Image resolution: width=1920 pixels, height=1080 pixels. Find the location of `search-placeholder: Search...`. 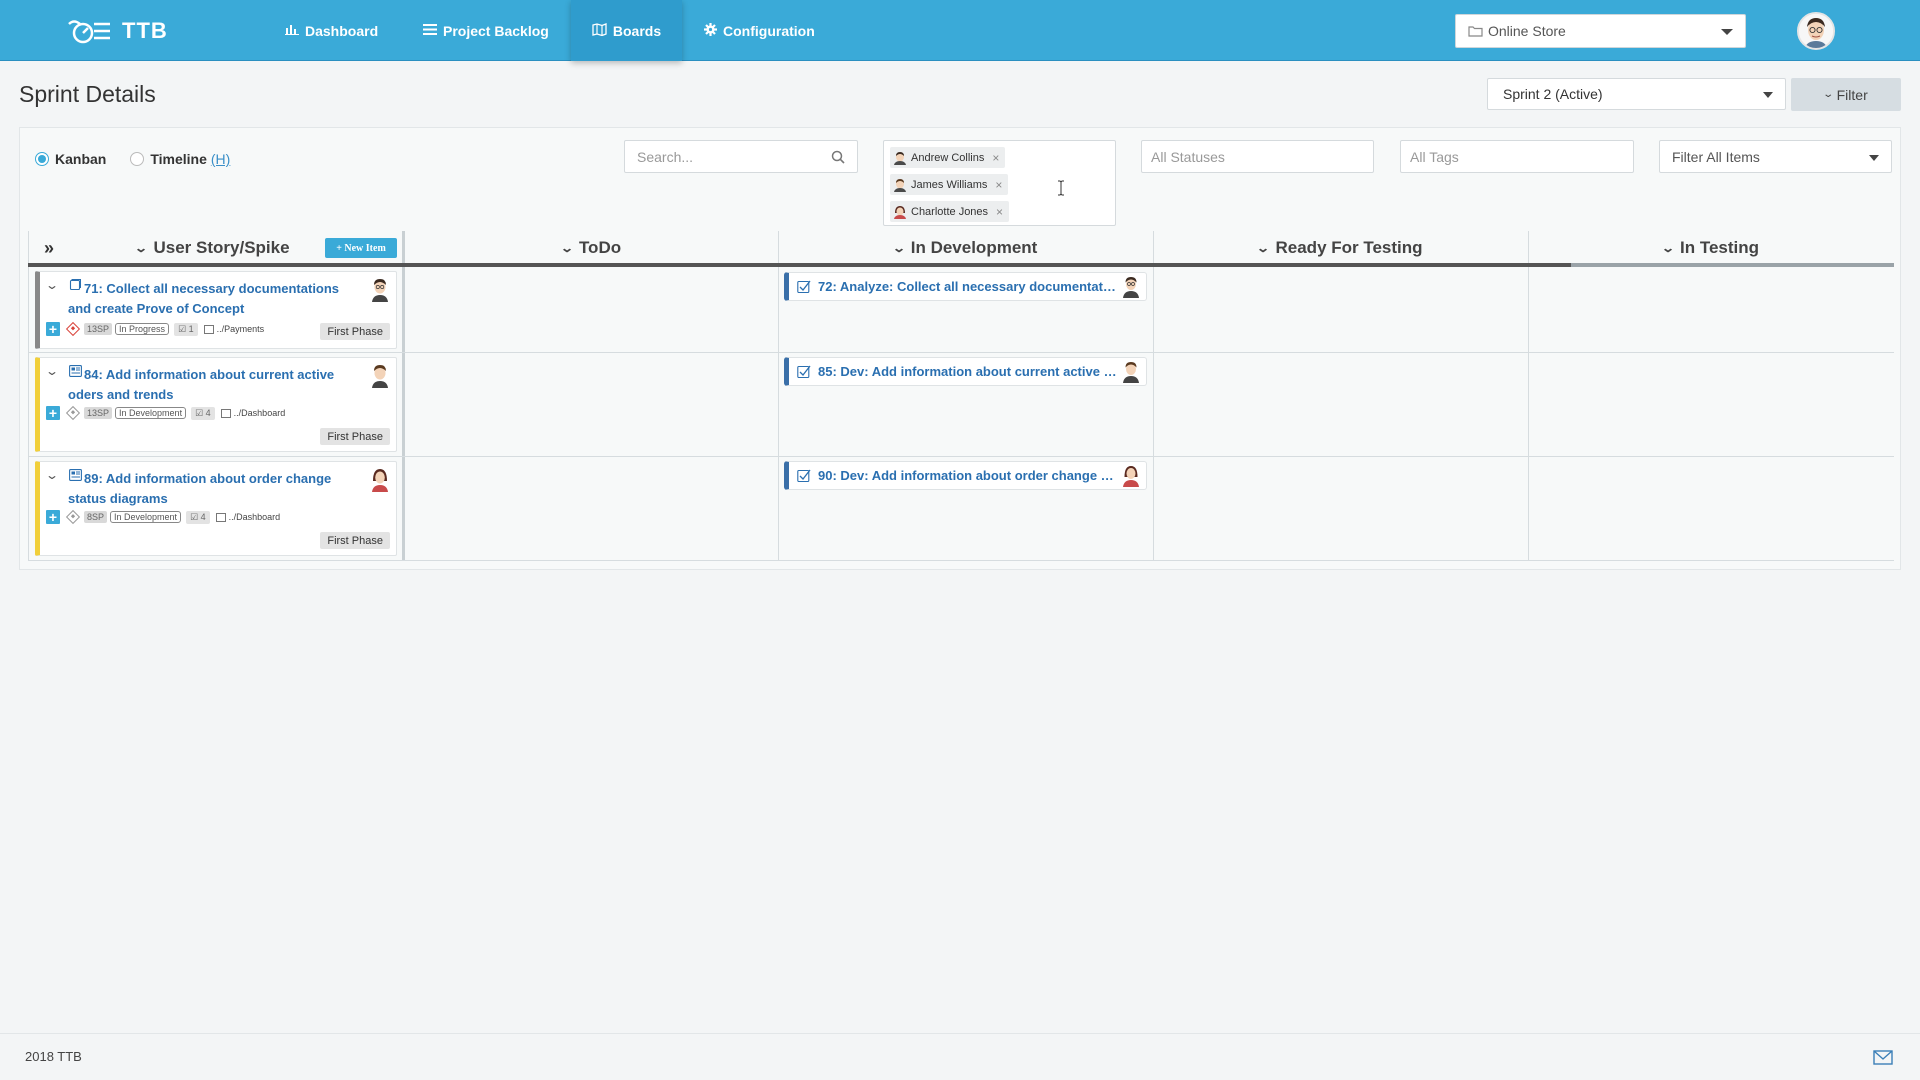

search-placeholder: Search... is located at coordinates (665, 156).